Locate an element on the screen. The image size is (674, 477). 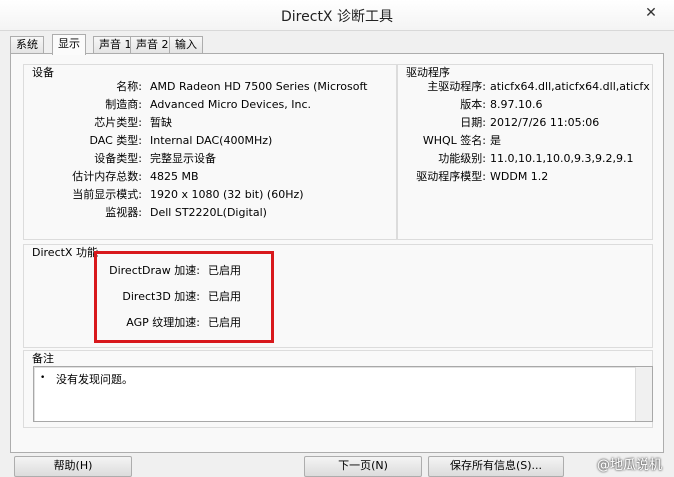
device-name-value: AMD Radeon HD 7500 Series (Microsoft is located at coordinates (259, 86).